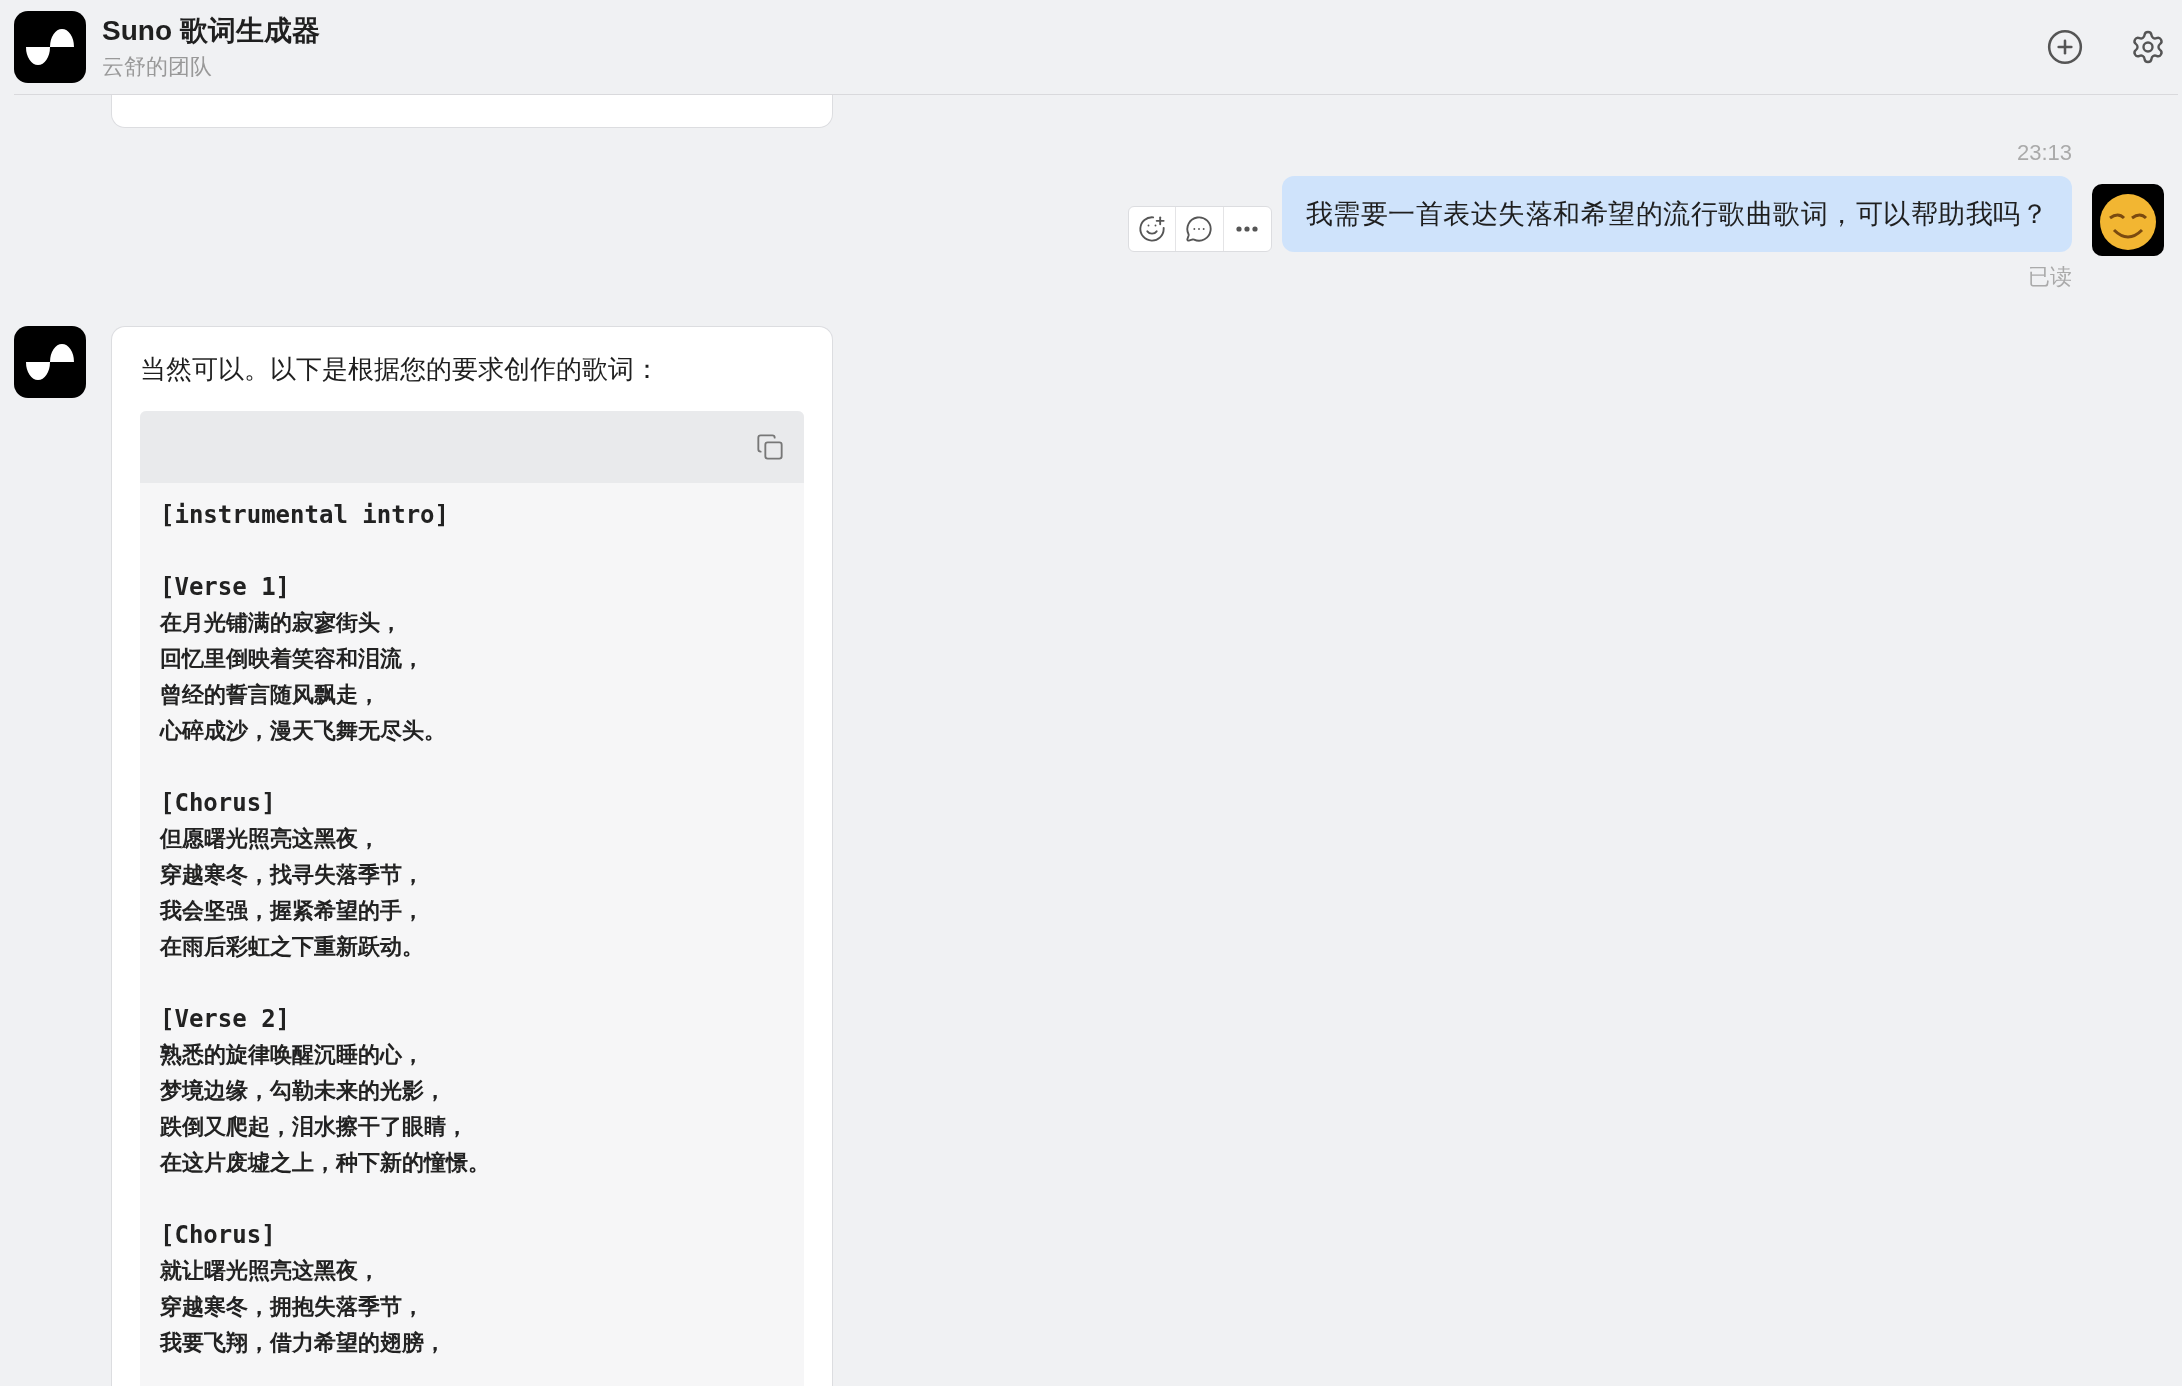 Image resolution: width=2182 pixels, height=1386 pixels. I want to click on lyric-line: 在月光铺满的寂寥街头，, so click(281, 623).